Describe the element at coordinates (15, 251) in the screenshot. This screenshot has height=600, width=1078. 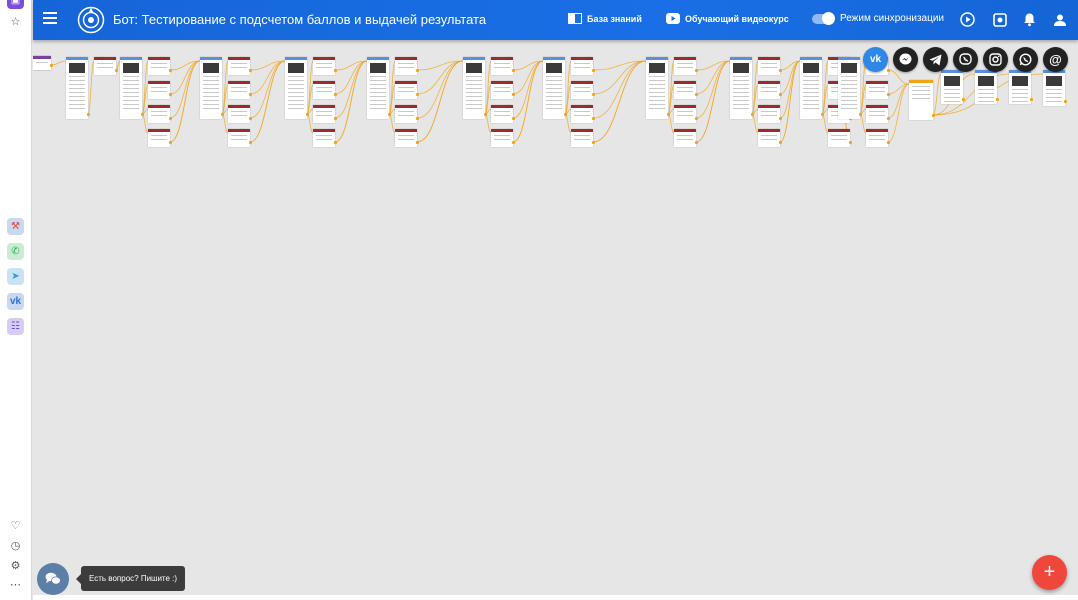
I see `whatsapp-icon: ✆` at that location.